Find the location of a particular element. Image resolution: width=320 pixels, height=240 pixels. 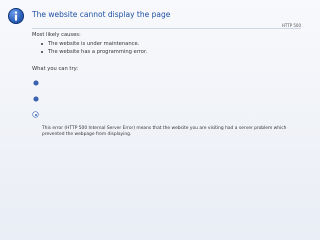

cause-text: The website is under maintenance. is located at coordinates (94, 44).